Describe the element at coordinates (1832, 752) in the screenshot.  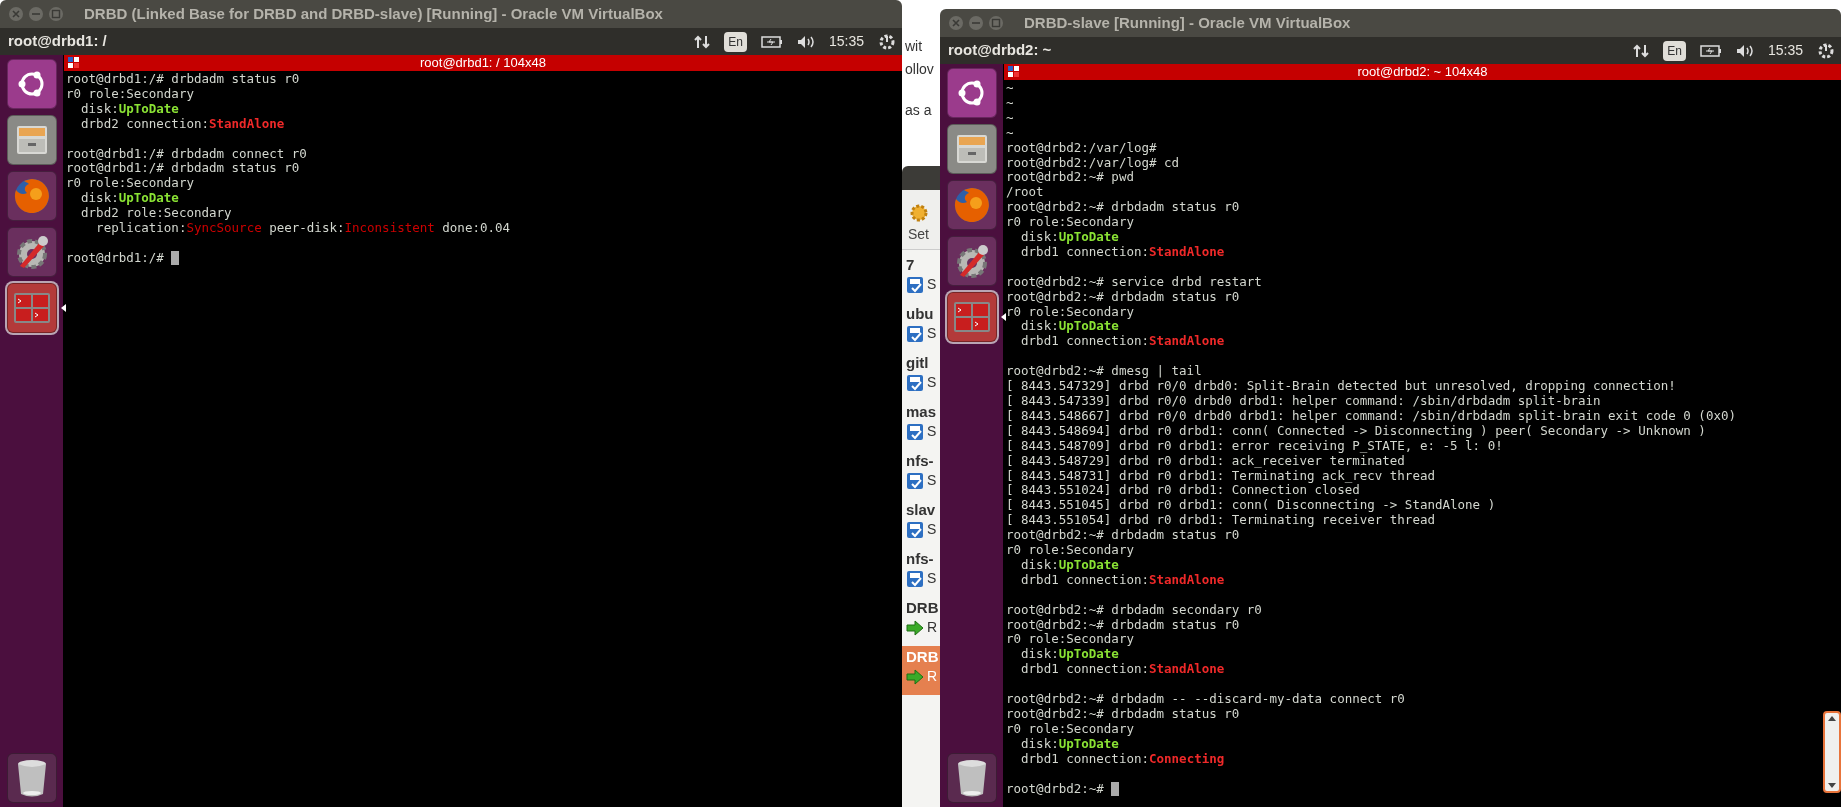
I see `scrollbar` at that location.